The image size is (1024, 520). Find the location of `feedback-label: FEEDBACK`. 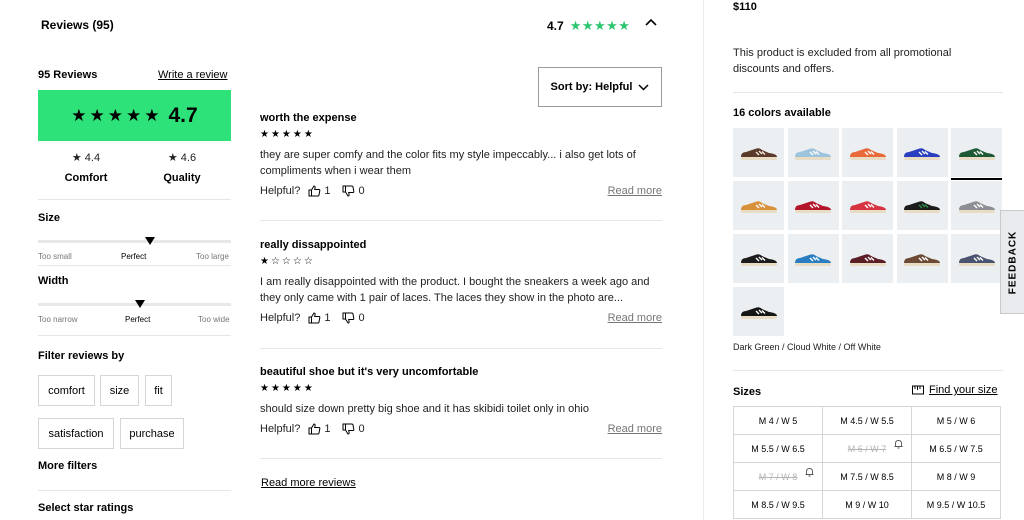

feedback-label: FEEDBACK is located at coordinates (1012, 262).